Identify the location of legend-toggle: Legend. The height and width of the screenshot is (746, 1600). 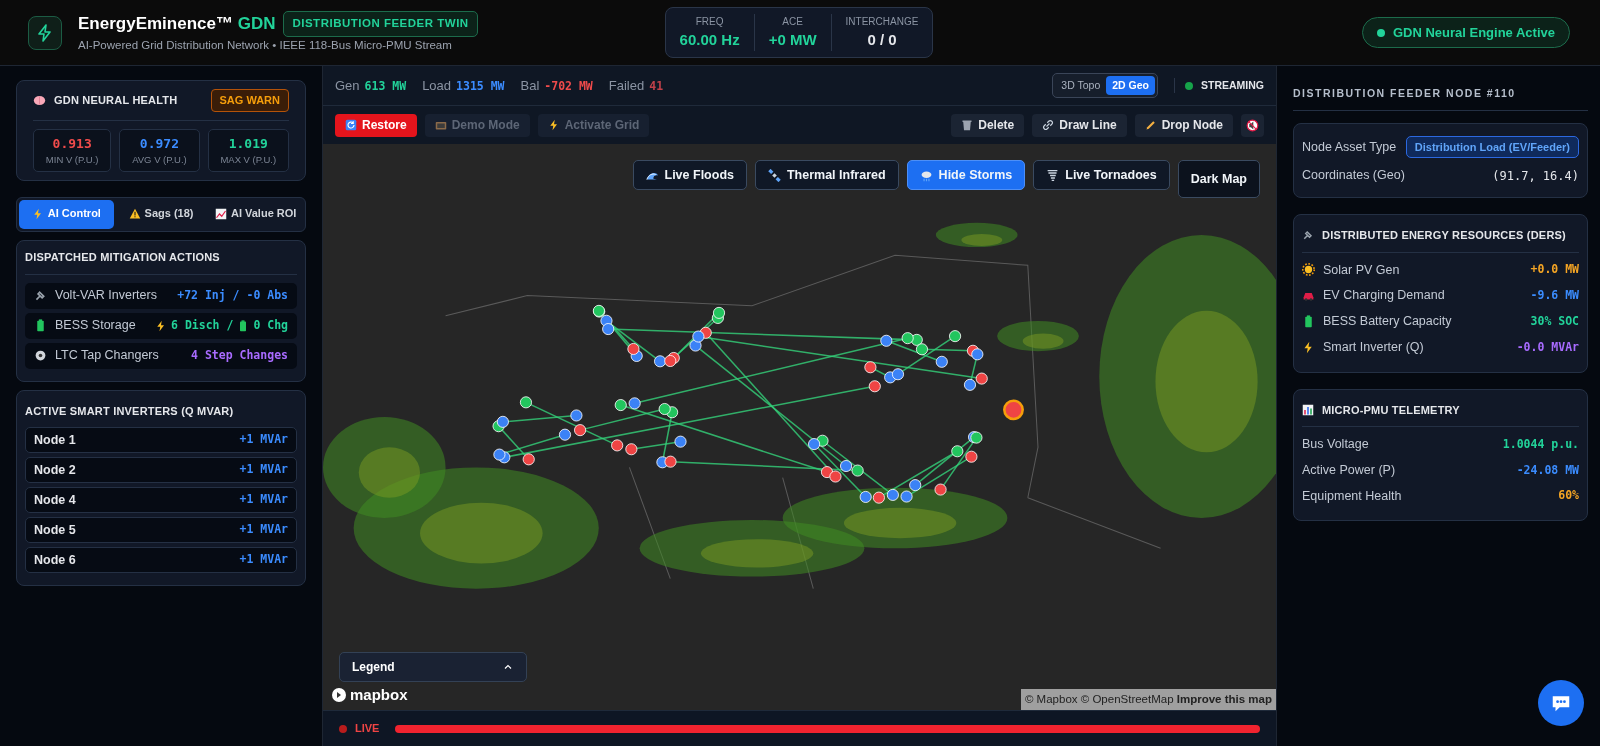
(433, 667).